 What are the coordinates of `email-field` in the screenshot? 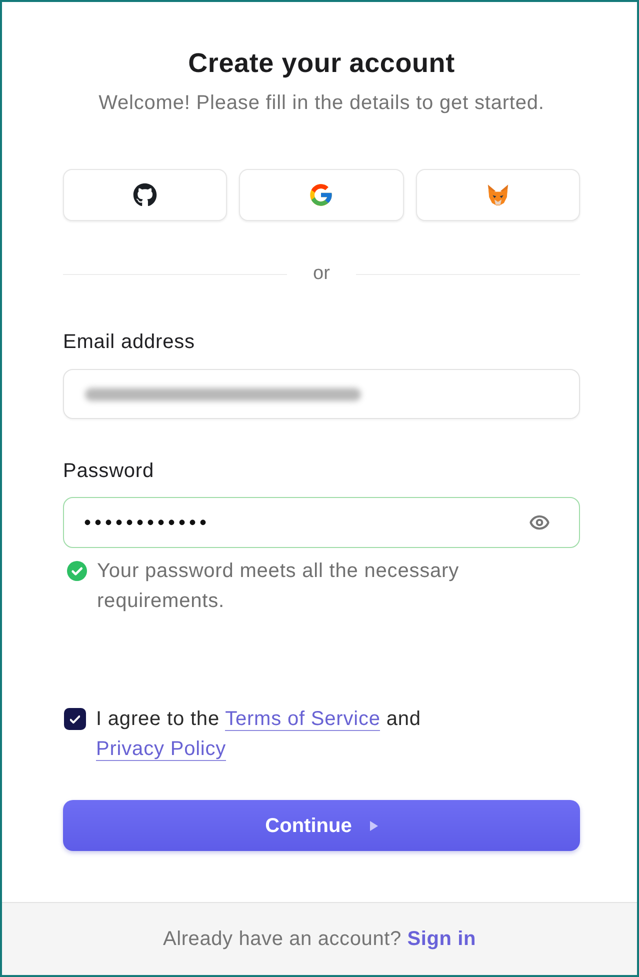 It's located at (321, 394).